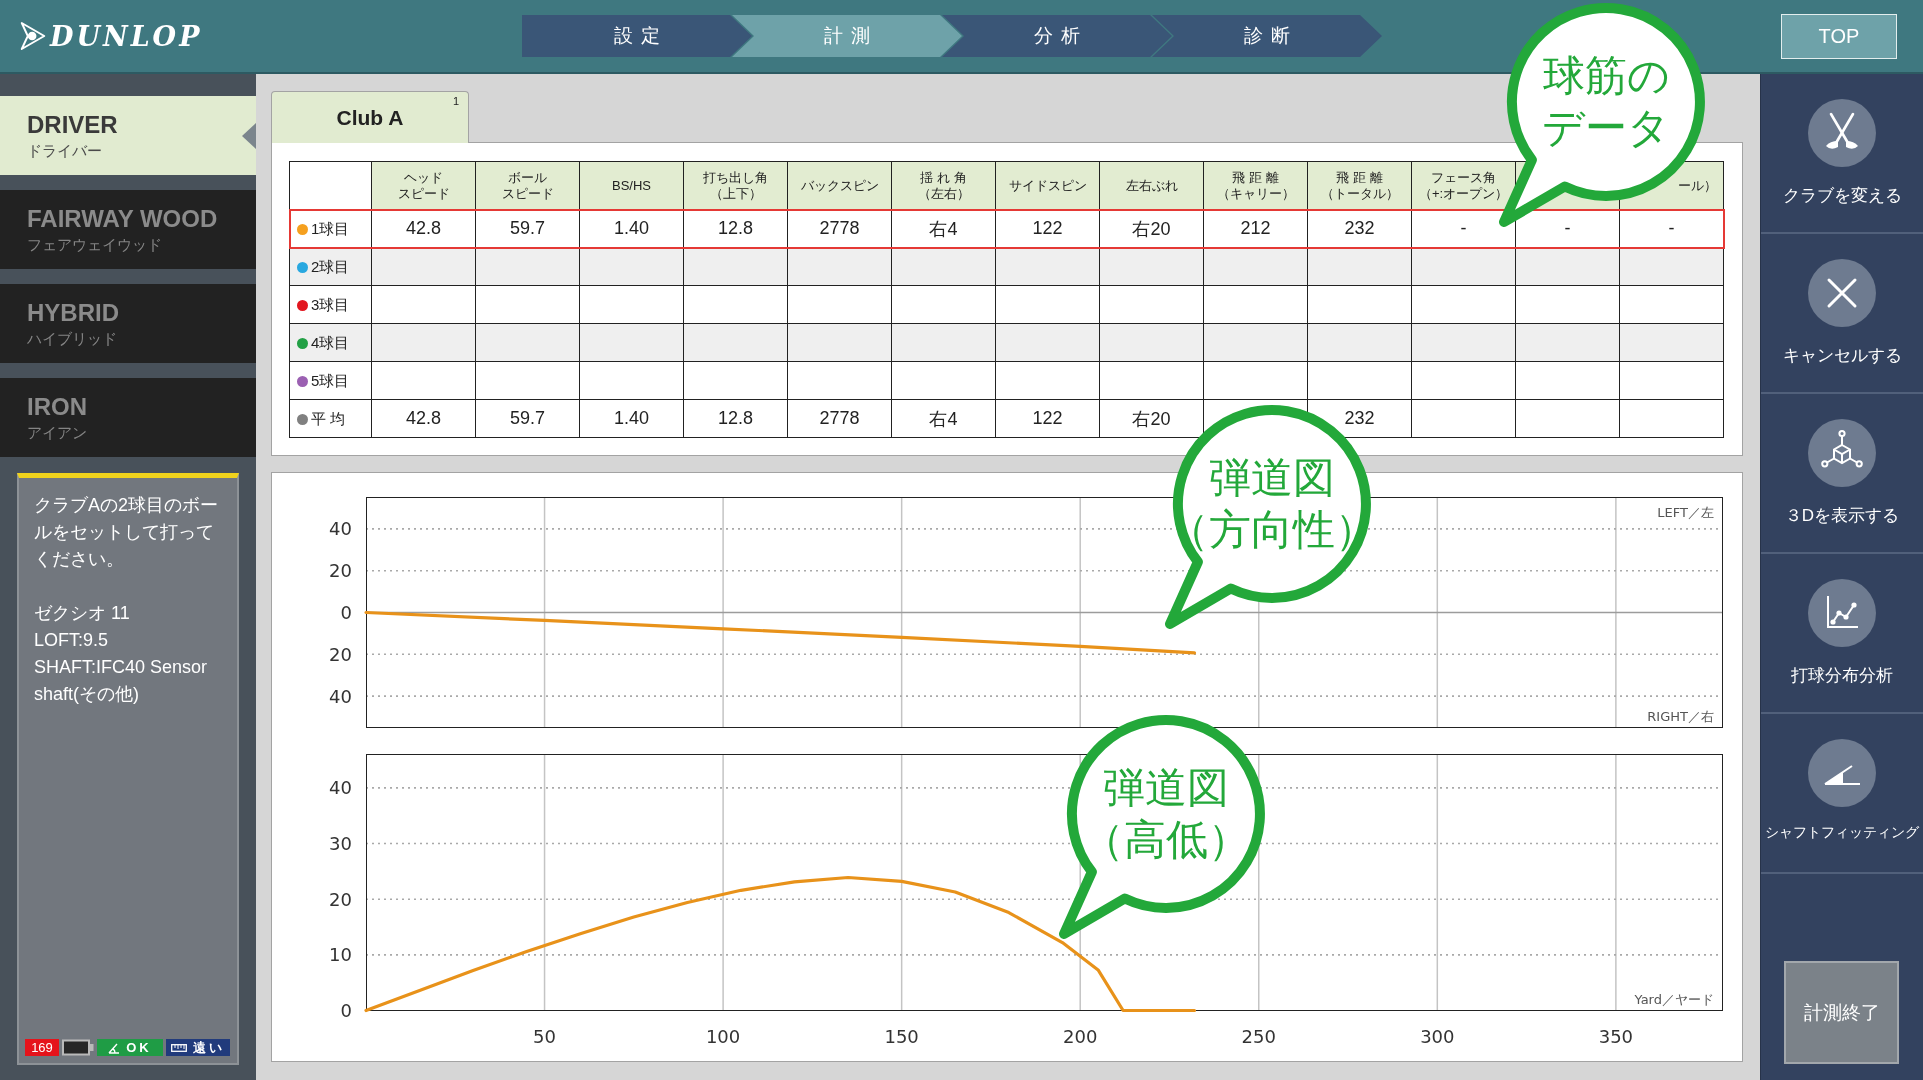 The height and width of the screenshot is (1080, 1923). I want to click on header-text: 揺 れ 角, so click(943, 177).